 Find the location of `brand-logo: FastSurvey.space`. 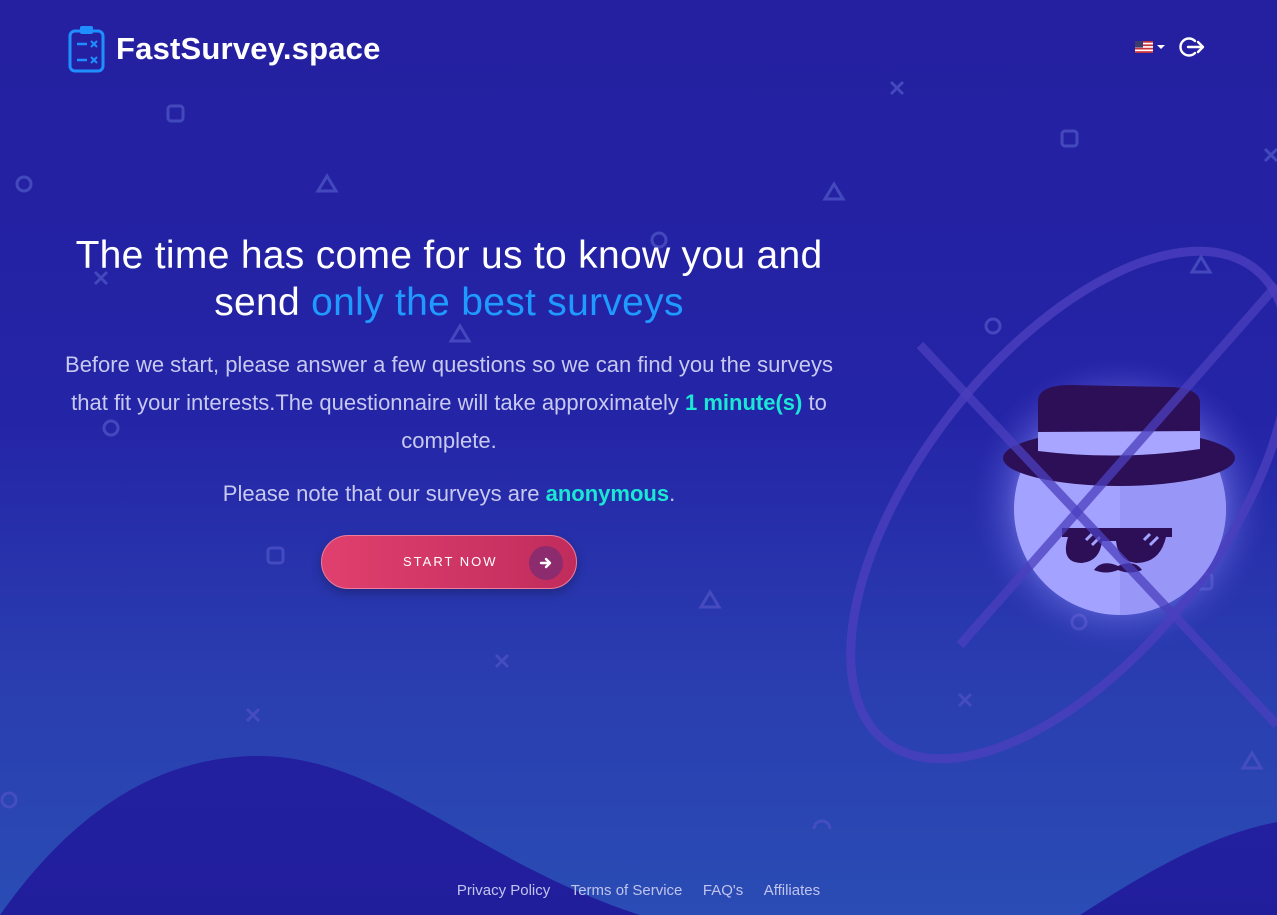

brand-logo: FastSurvey.space is located at coordinates (224, 49).